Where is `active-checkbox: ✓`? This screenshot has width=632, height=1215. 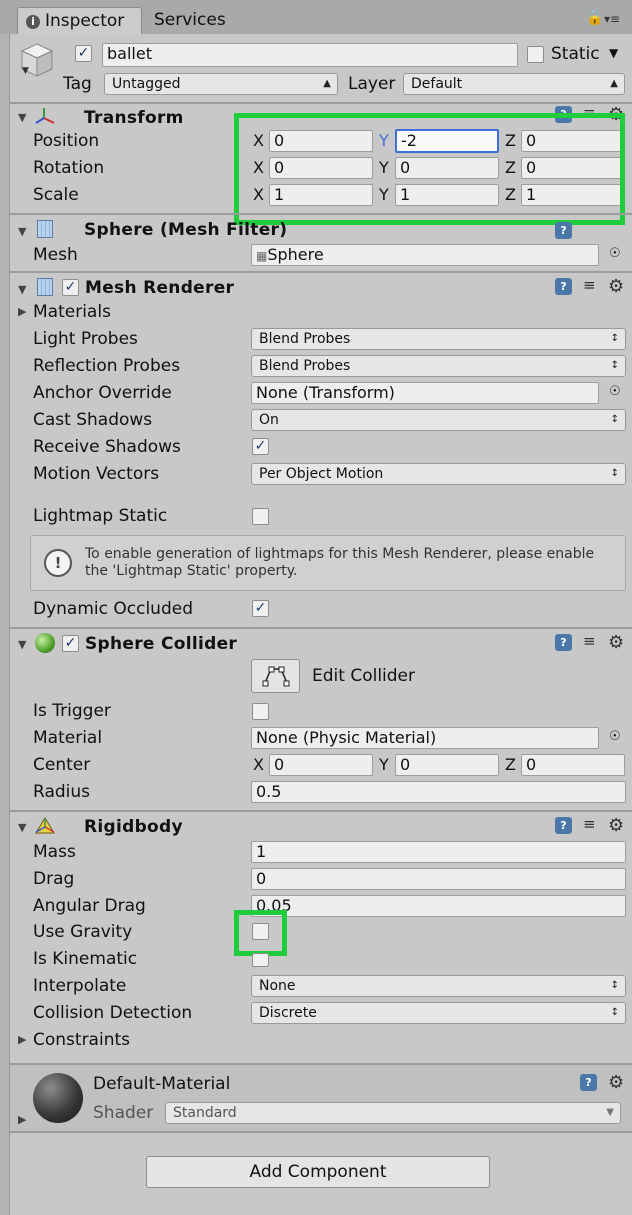
active-checkbox: ✓ is located at coordinates (83, 53).